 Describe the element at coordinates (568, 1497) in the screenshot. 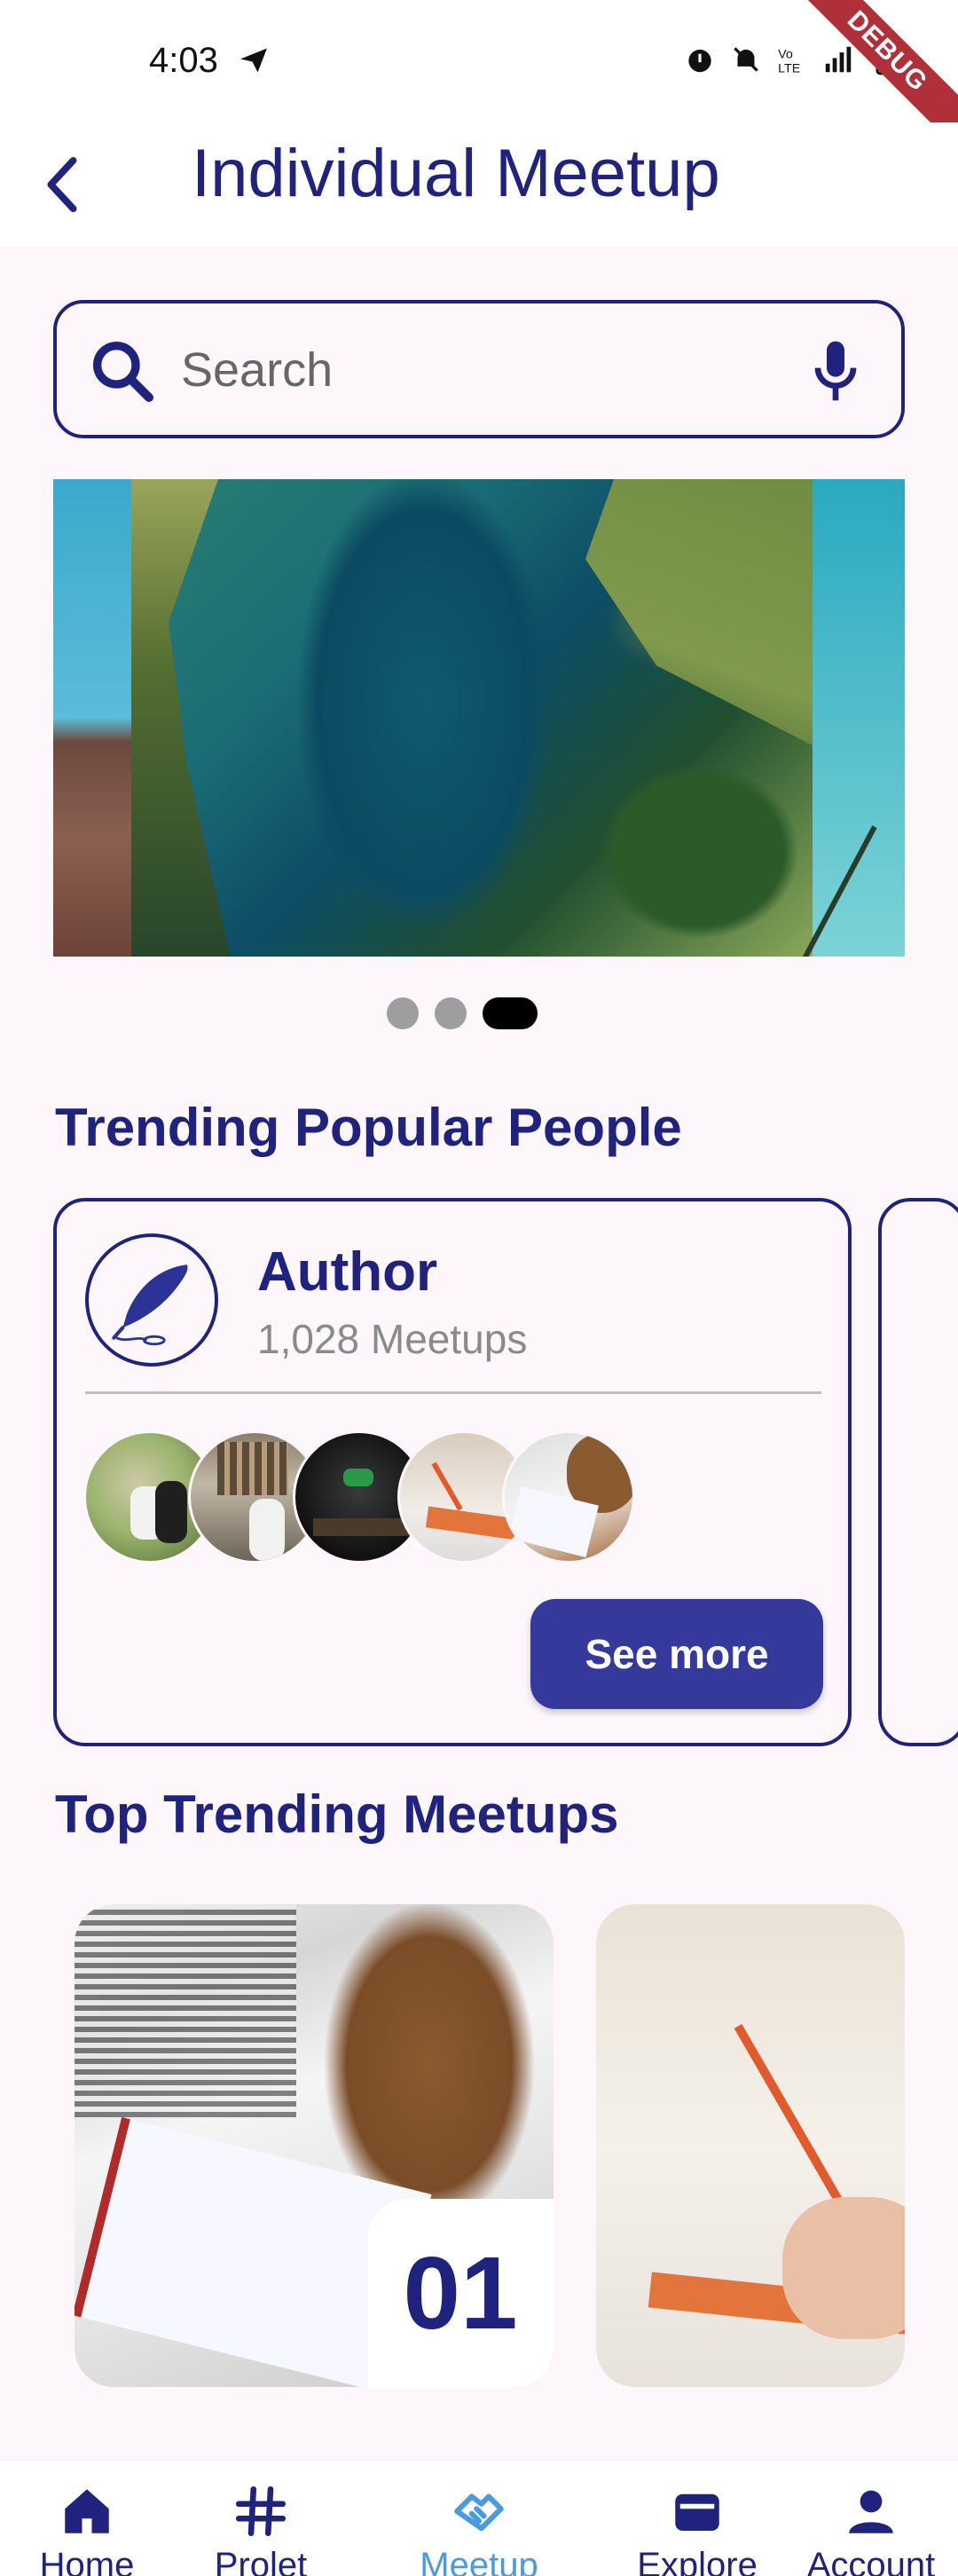

I see `member-avatar` at that location.